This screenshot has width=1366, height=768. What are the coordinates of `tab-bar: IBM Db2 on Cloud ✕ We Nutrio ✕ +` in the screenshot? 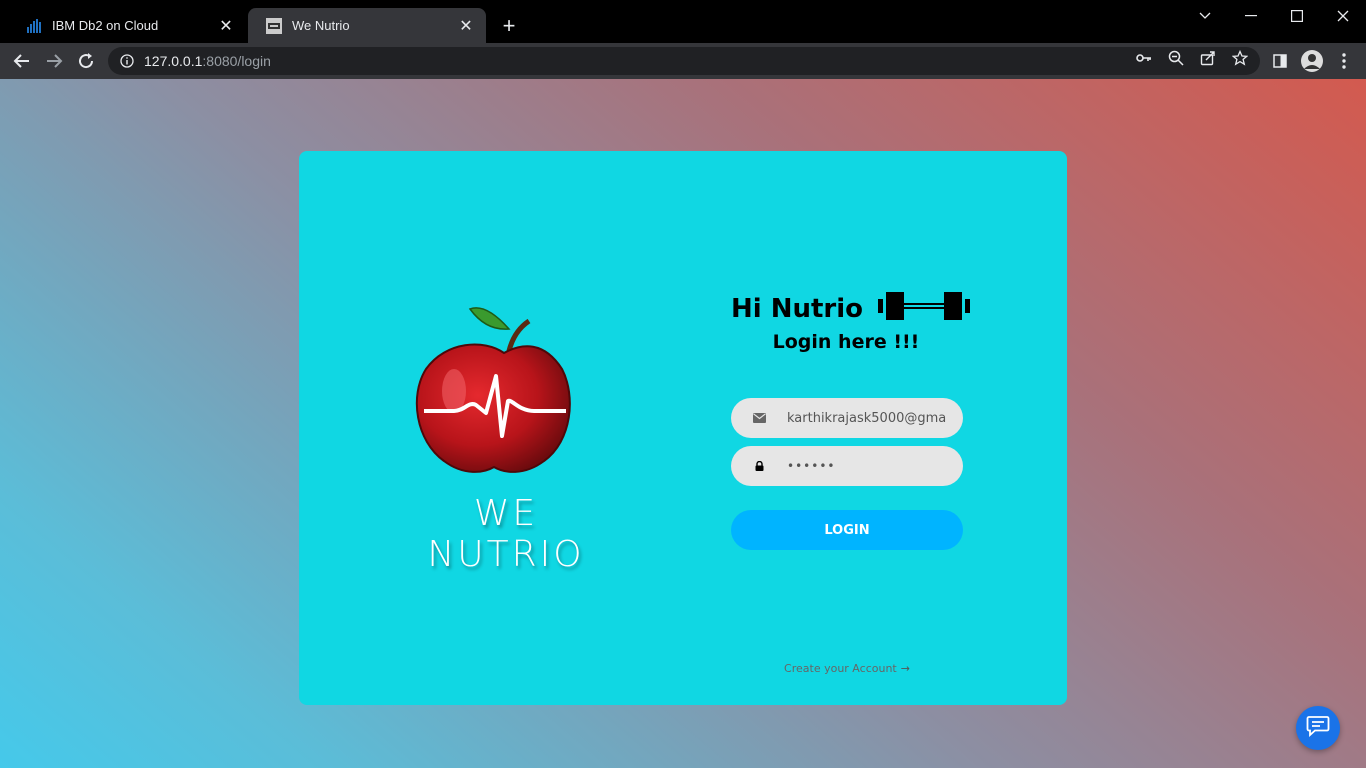 It's located at (683, 21).